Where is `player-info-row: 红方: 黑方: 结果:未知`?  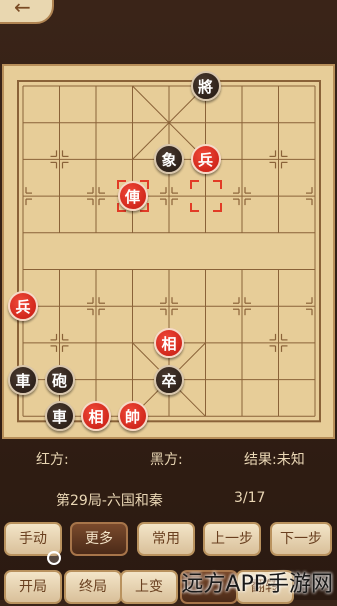
player-info-row: 红方: 黑方: 结果:未知 is located at coordinates (168, 459).